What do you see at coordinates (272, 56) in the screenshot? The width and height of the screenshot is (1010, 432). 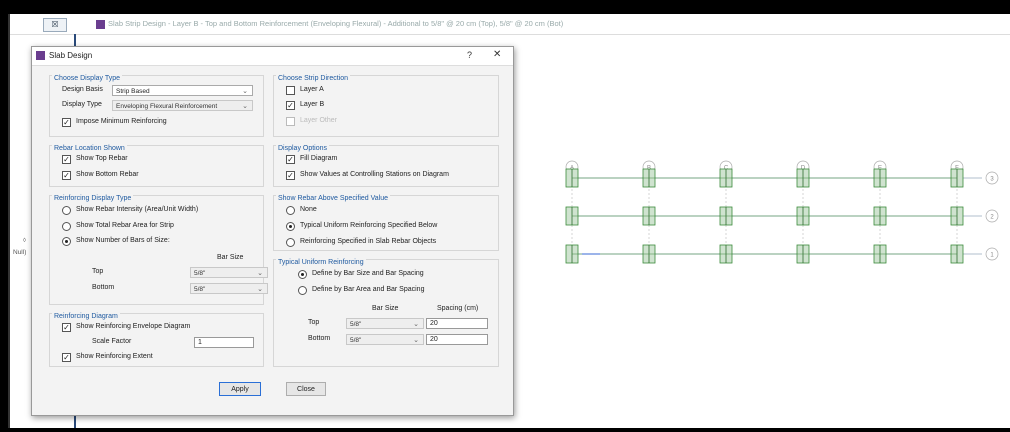 I see `dialog-titlebar: Slab Design ? ✕` at bounding box center [272, 56].